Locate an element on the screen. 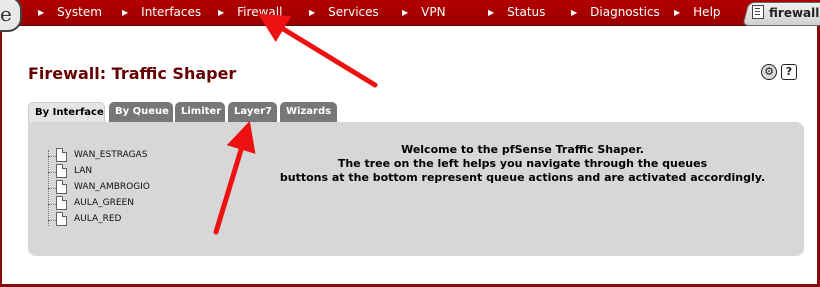 Image resolution: width=820 pixels, height=287 pixels. nav-item-help: ▶ Help is located at coordinates (697, 12).